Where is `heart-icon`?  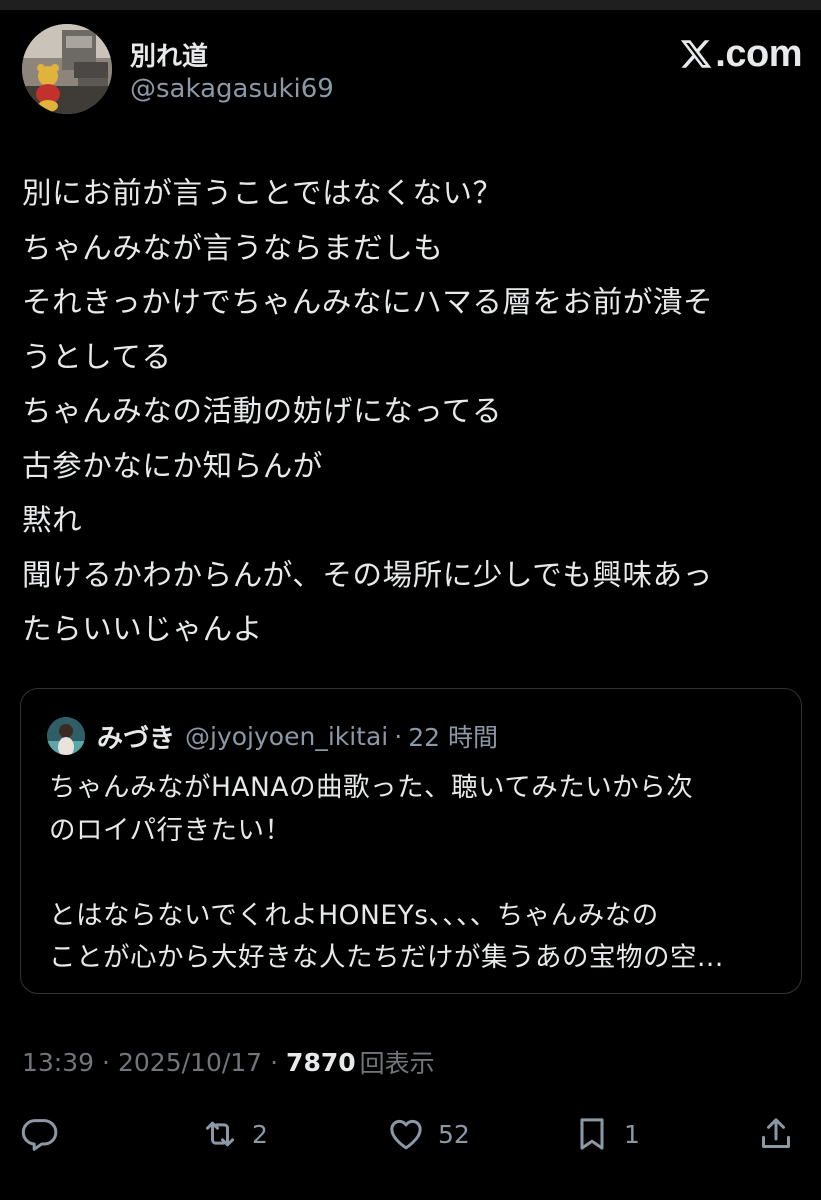 heart-icon is located at coordinates (406, 1134).